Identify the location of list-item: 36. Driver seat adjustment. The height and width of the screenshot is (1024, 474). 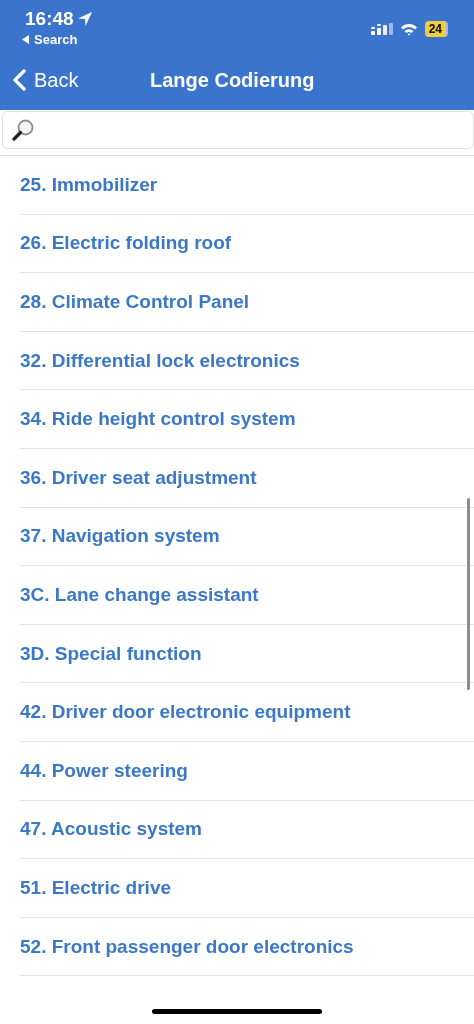
(247, 478).